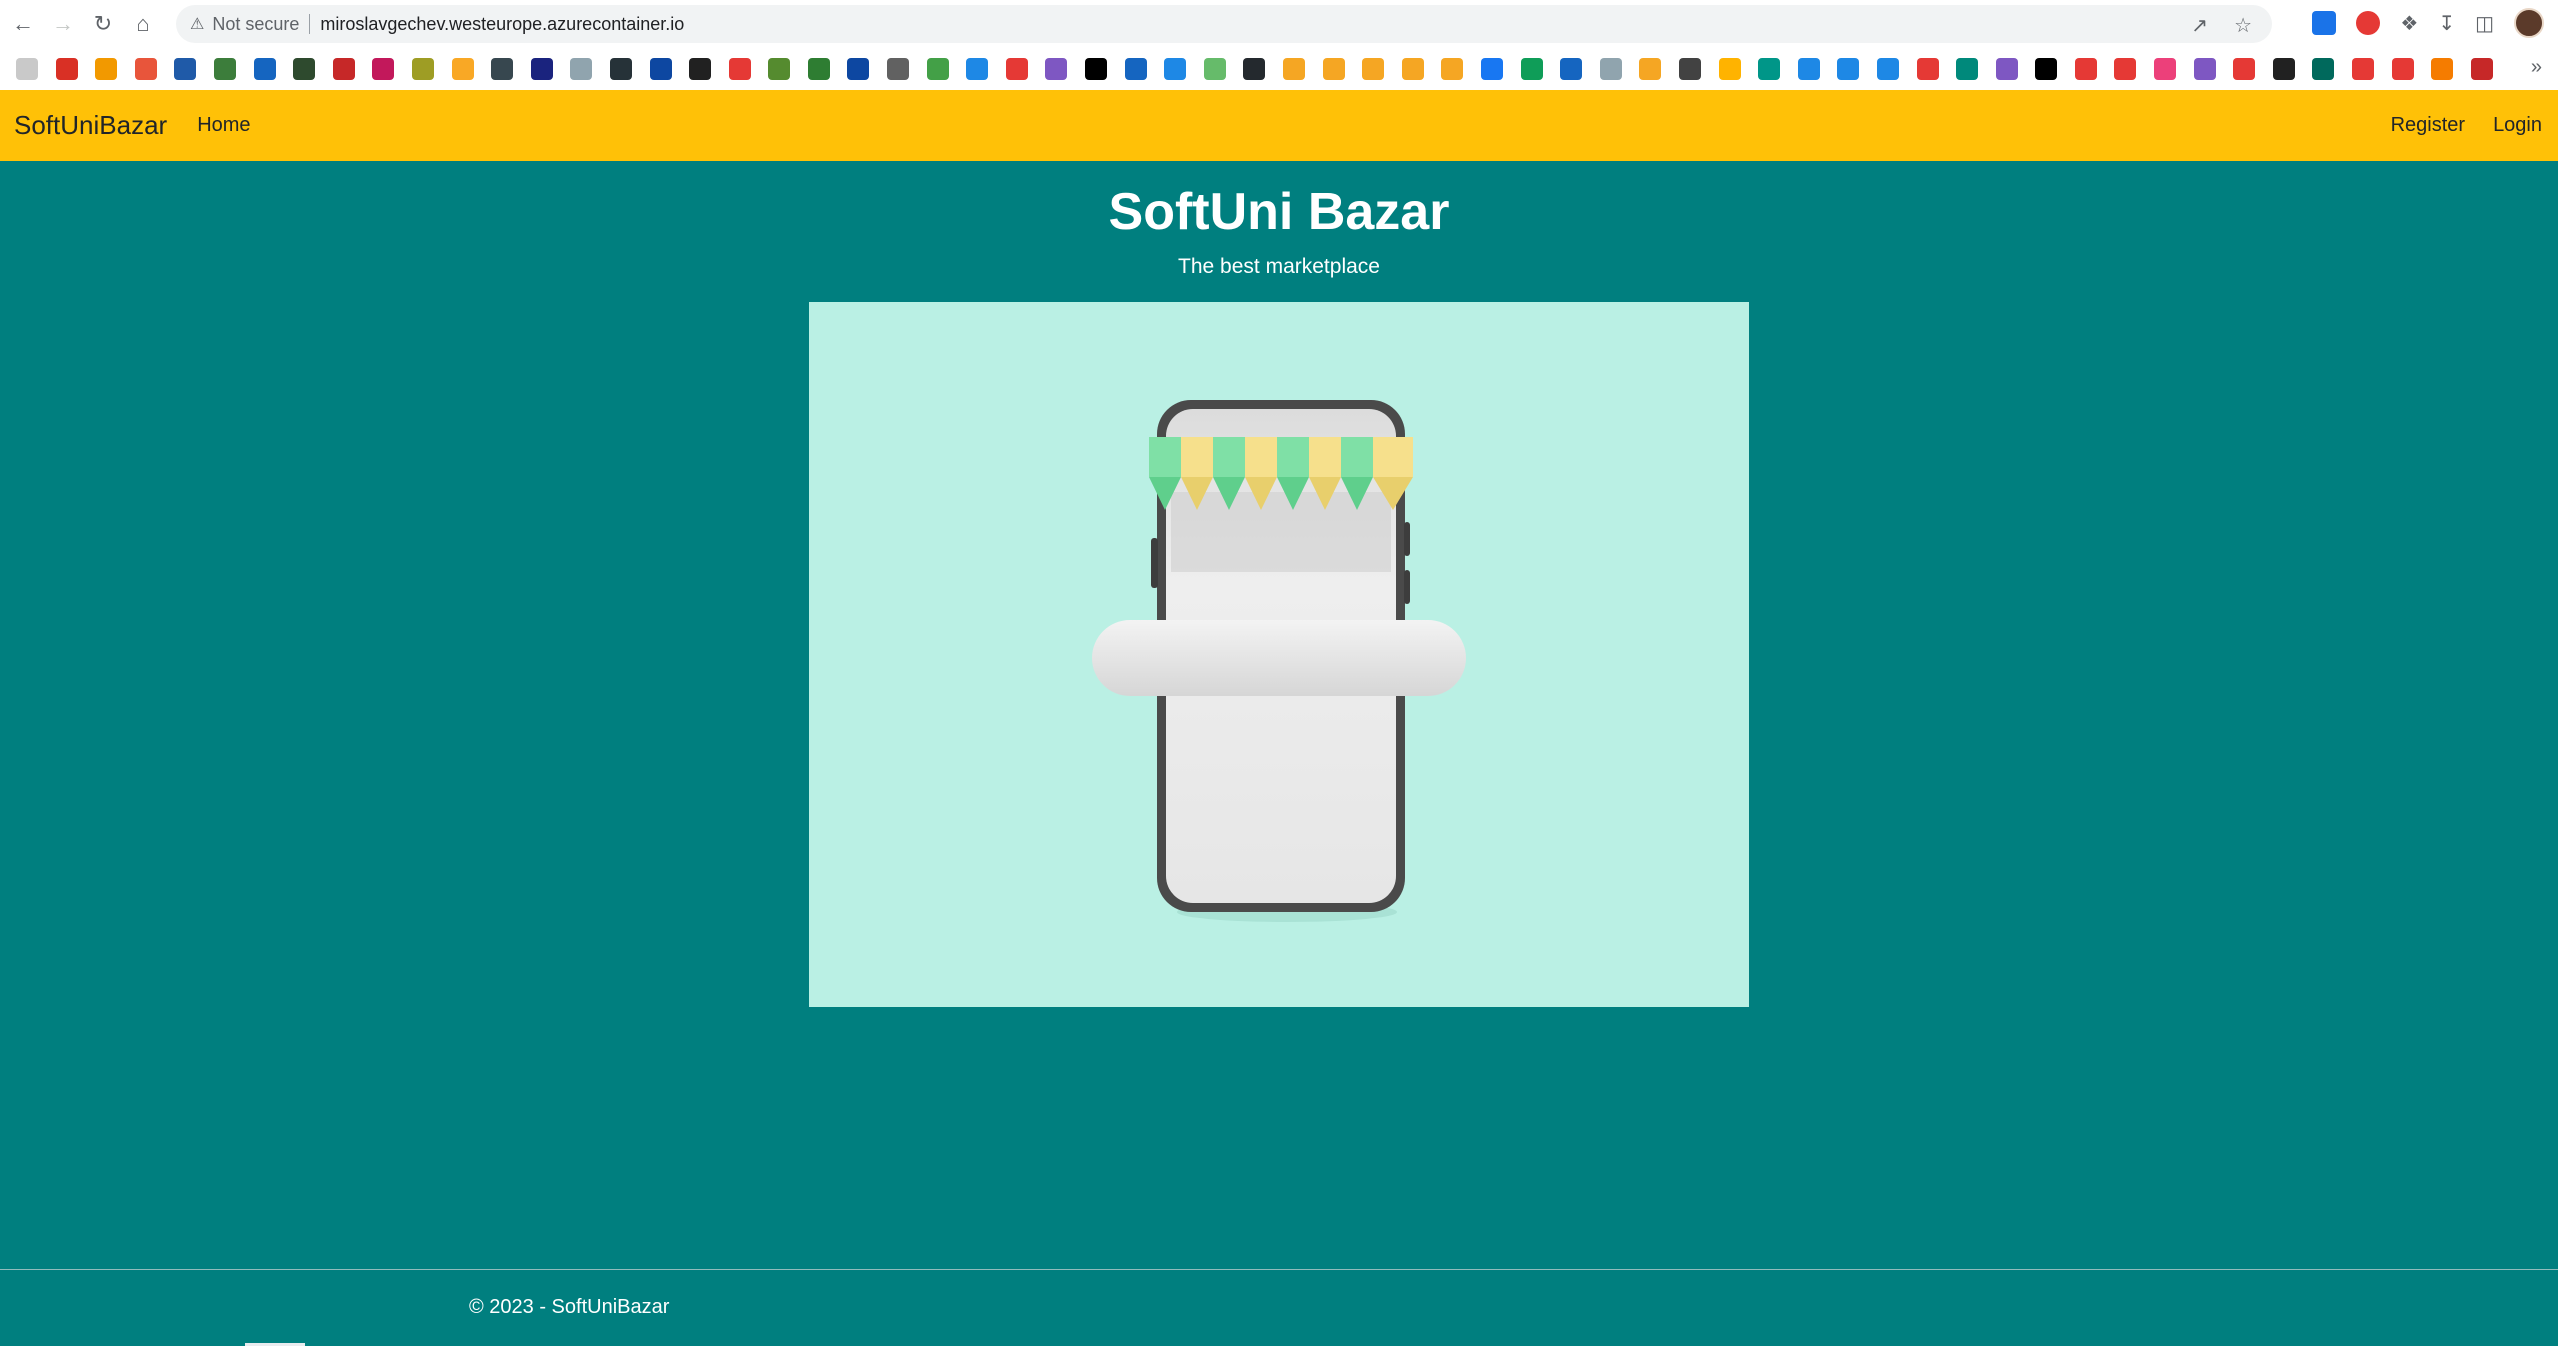 The height and width of the screenshot is (1346, 2558). What do you see at coordinates (90, 125) in the screenshot?
I see `brand-link: SoftUniBazar` at bounding box center [90, 125].